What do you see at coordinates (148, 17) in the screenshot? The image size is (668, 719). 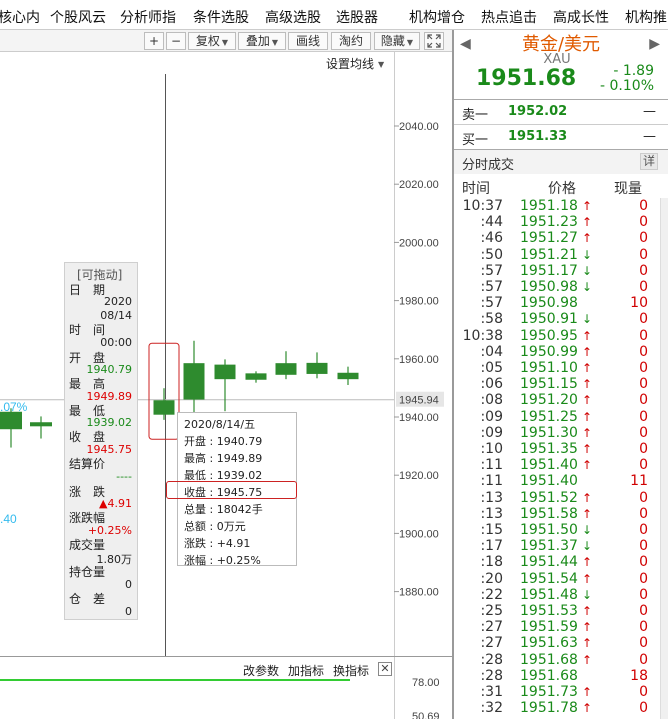 I see `menu-item-analyst: 分析师指` at bounding box center [148, 17].